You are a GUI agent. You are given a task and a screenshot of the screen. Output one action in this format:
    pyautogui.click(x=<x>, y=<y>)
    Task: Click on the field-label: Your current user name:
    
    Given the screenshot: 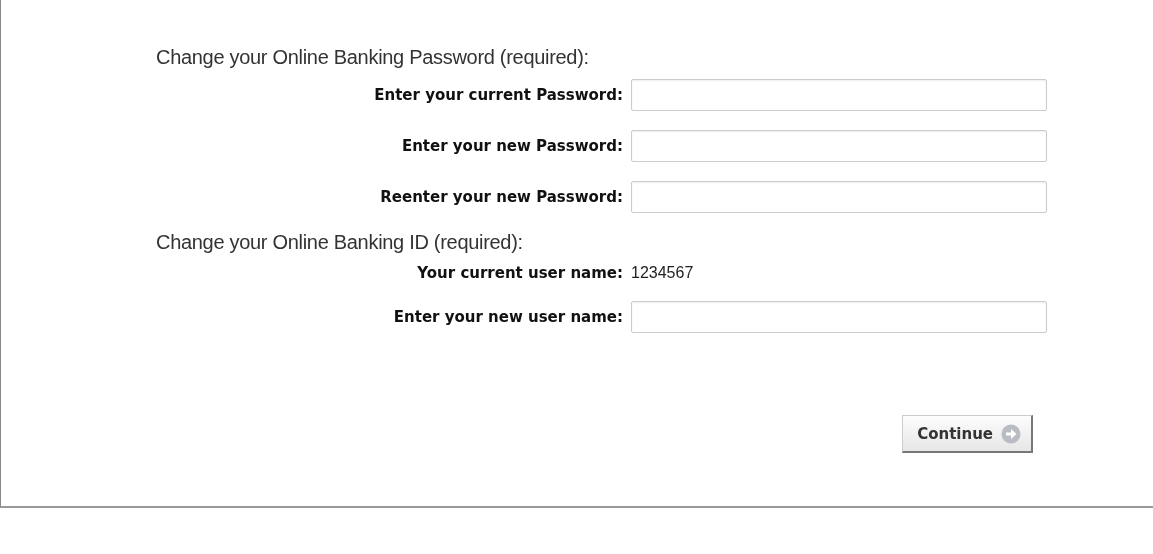 What is the action you would take?
    pyautogui.click(x=519, y=273)
    